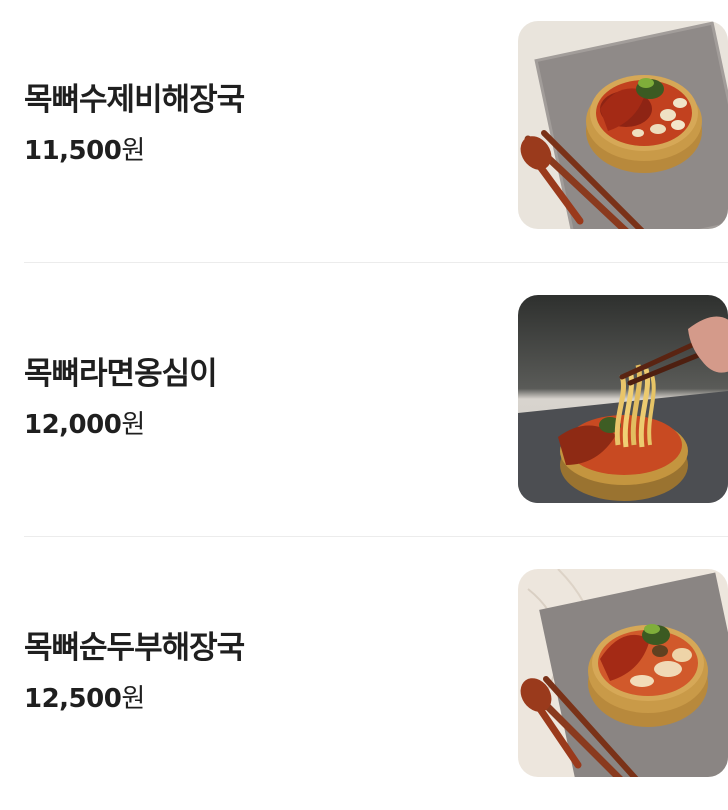  I want to click on menu-item-price: 11,500원, so click(84, 151).